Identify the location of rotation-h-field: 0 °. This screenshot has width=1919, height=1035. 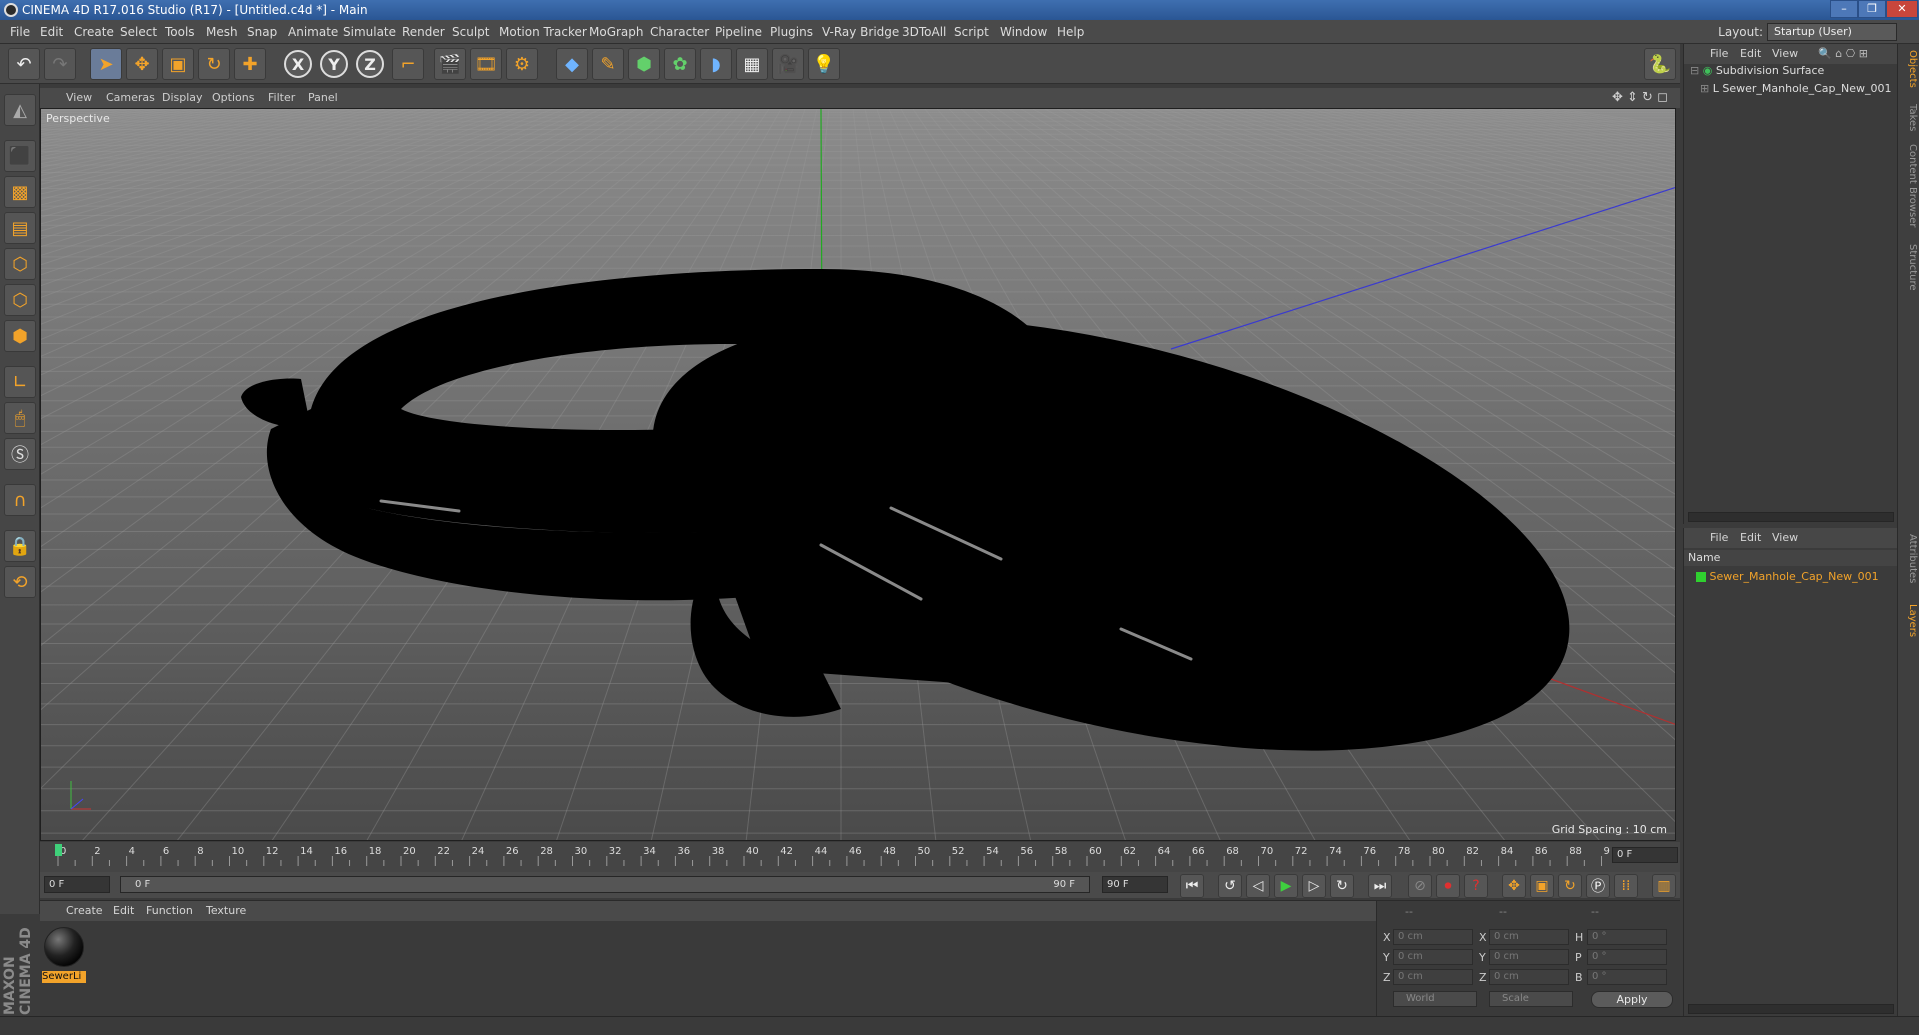
(1627, 937).